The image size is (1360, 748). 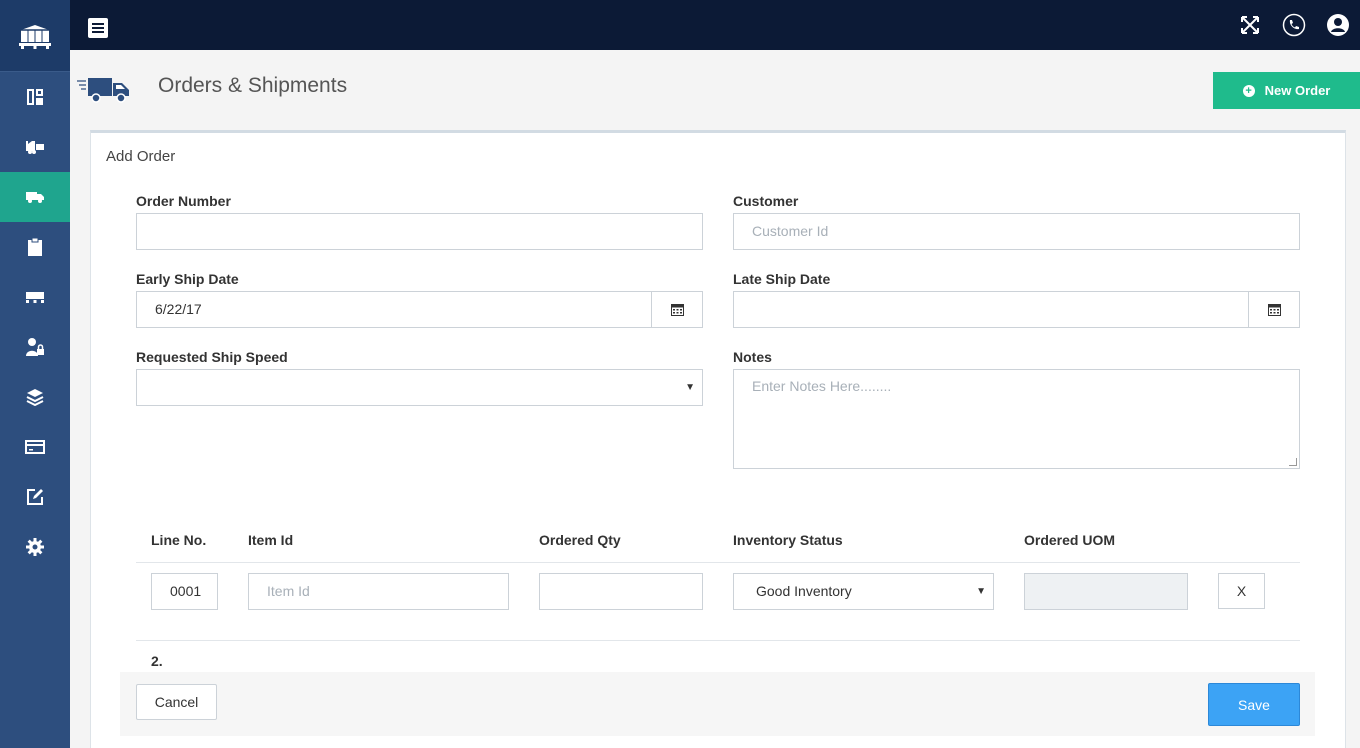 I want to click on sidebar-item-settings, so click(x=35, y=547).